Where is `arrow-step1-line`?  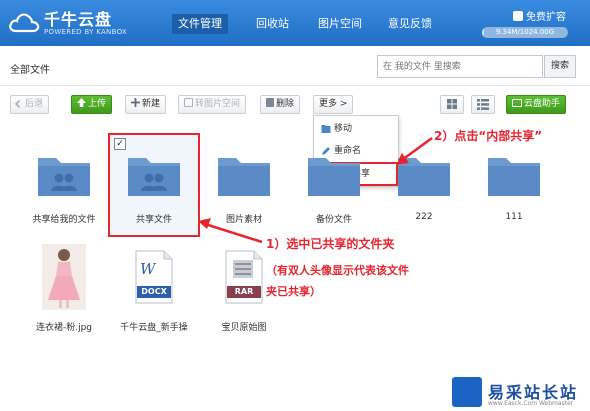 arrow-step1-line is located at coordinates (233, 233).